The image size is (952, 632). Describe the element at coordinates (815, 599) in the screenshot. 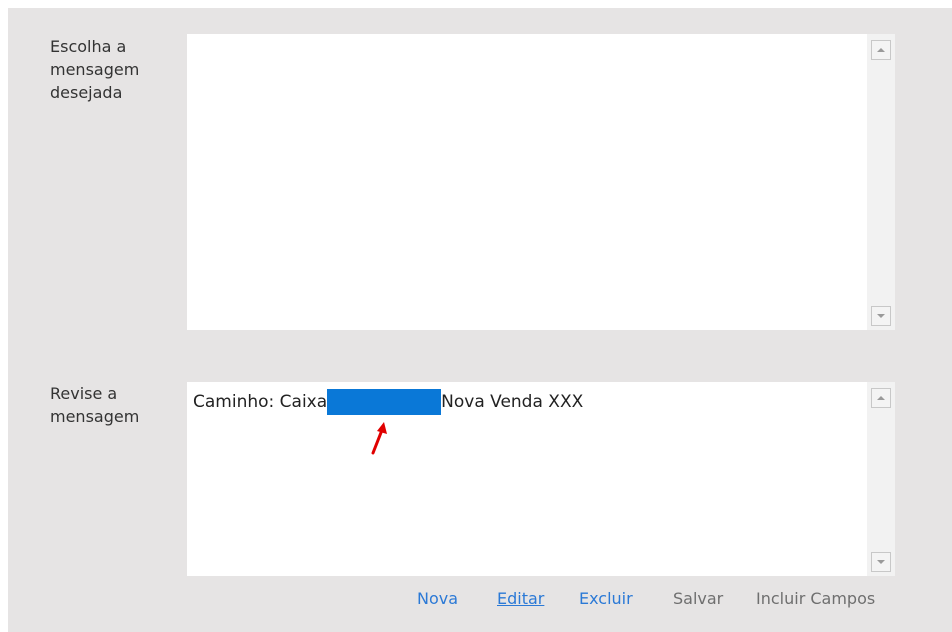

I see `incluir-campos-link: Incluir Campos` at that location.